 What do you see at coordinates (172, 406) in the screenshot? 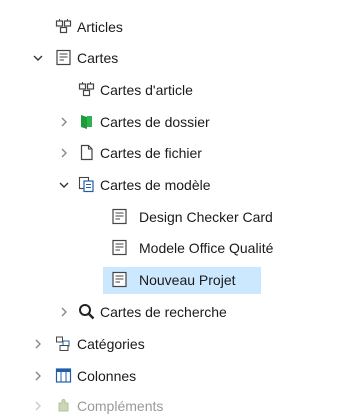
I see `tree-item-complements: Compléments` at bounding box center [172, 406].